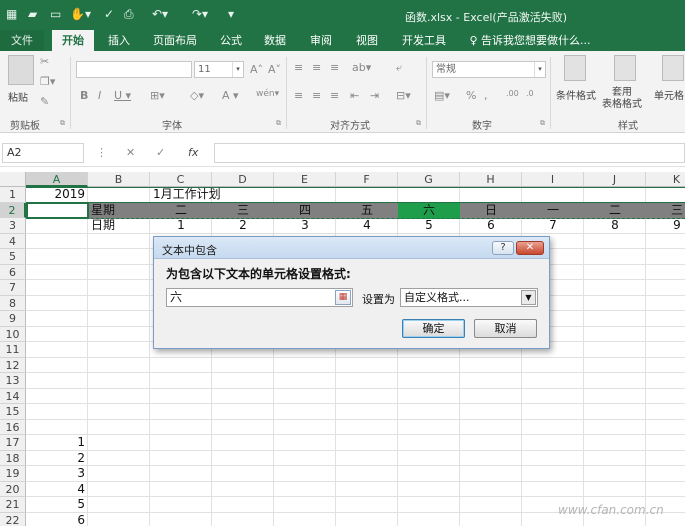 This screenshot has height=526, width=685. Describe the element at coordinates (13, 489) in the screenshot. I see `row-header-20: 20` at that location.